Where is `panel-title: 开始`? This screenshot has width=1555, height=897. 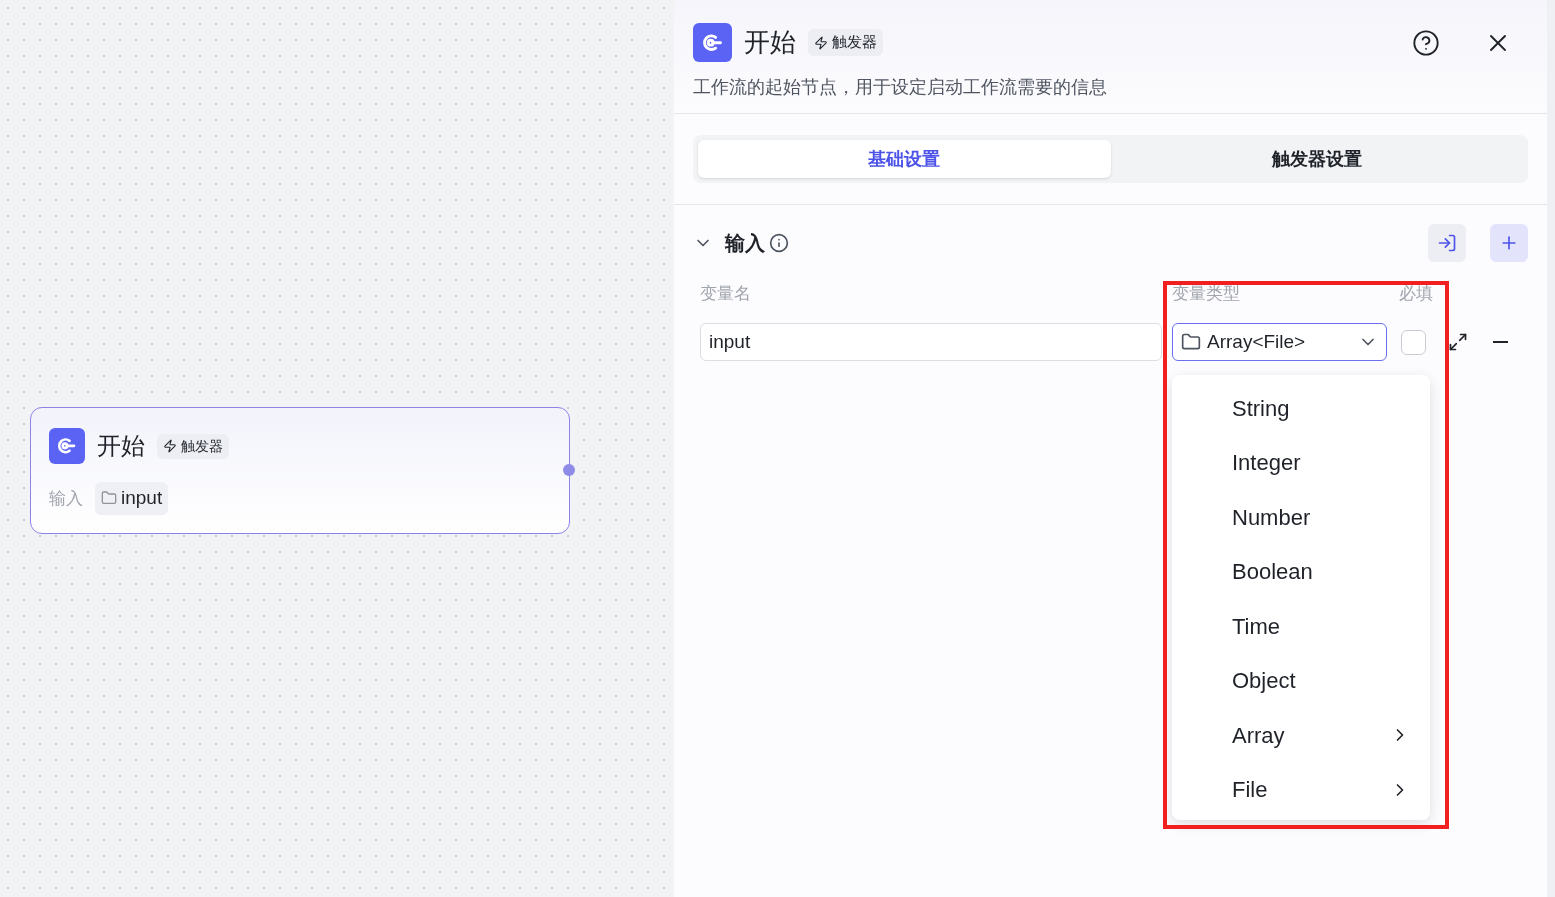
panel-title: 开始 is located at coordinates (770, 42).